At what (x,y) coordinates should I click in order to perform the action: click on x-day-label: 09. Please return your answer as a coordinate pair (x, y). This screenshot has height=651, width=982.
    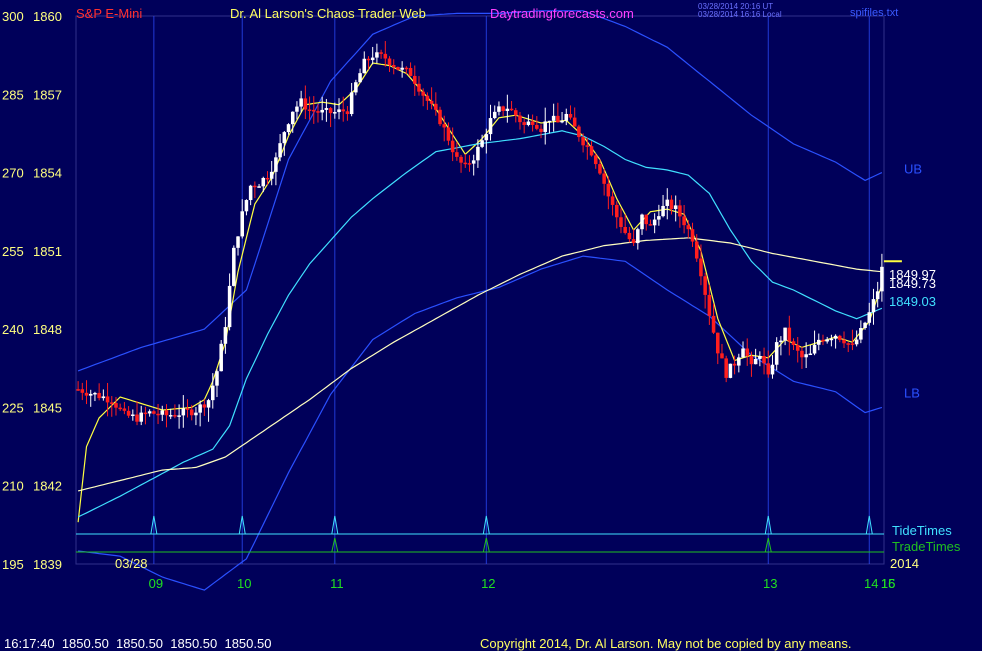
    Looking at the image, I should click on (156, 583).